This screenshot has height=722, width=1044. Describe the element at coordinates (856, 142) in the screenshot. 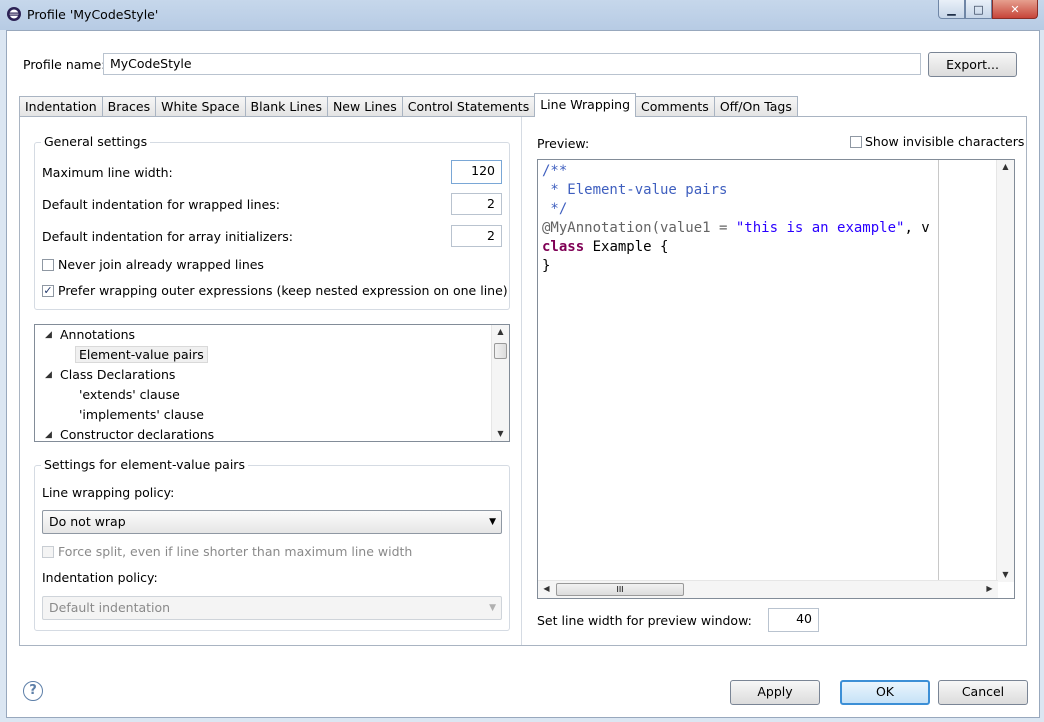

I see `show-invisible-checkbox` at that location.